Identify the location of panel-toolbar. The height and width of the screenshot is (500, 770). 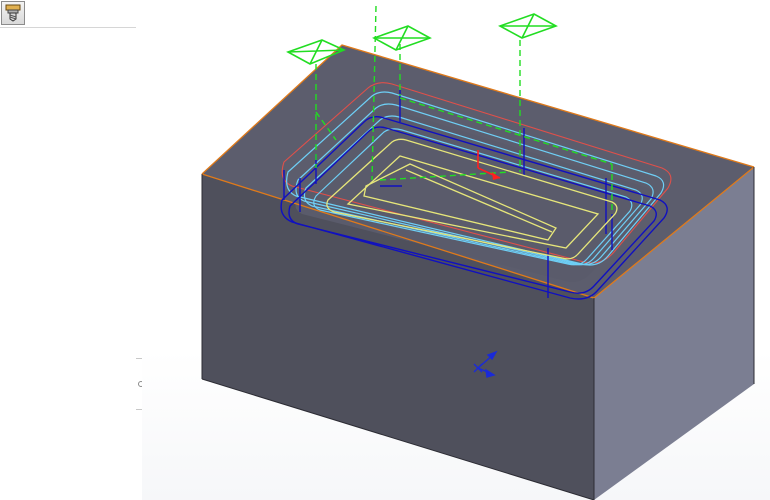
(68, 14).